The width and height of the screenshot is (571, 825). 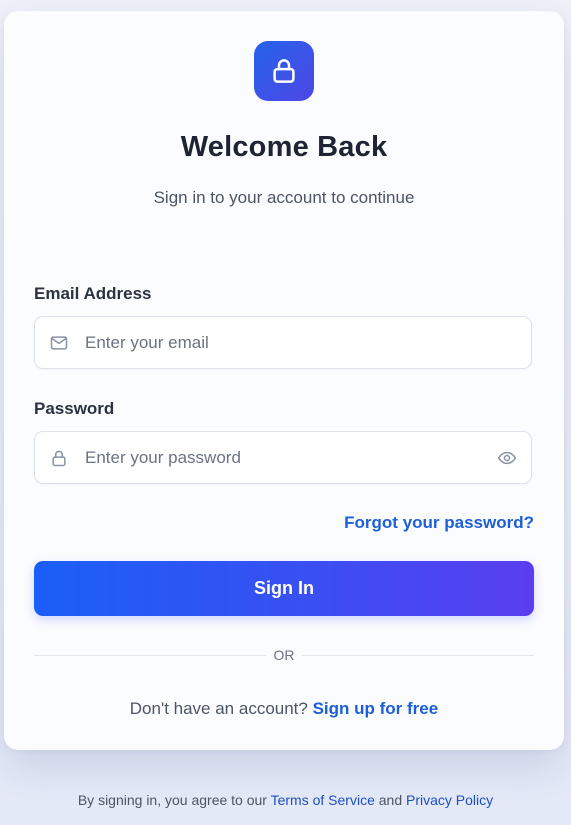 What do you see at coordinates (390, 800) in the screenshot?
I see `footer-conjunction: and` at bounding box center [390, 800].